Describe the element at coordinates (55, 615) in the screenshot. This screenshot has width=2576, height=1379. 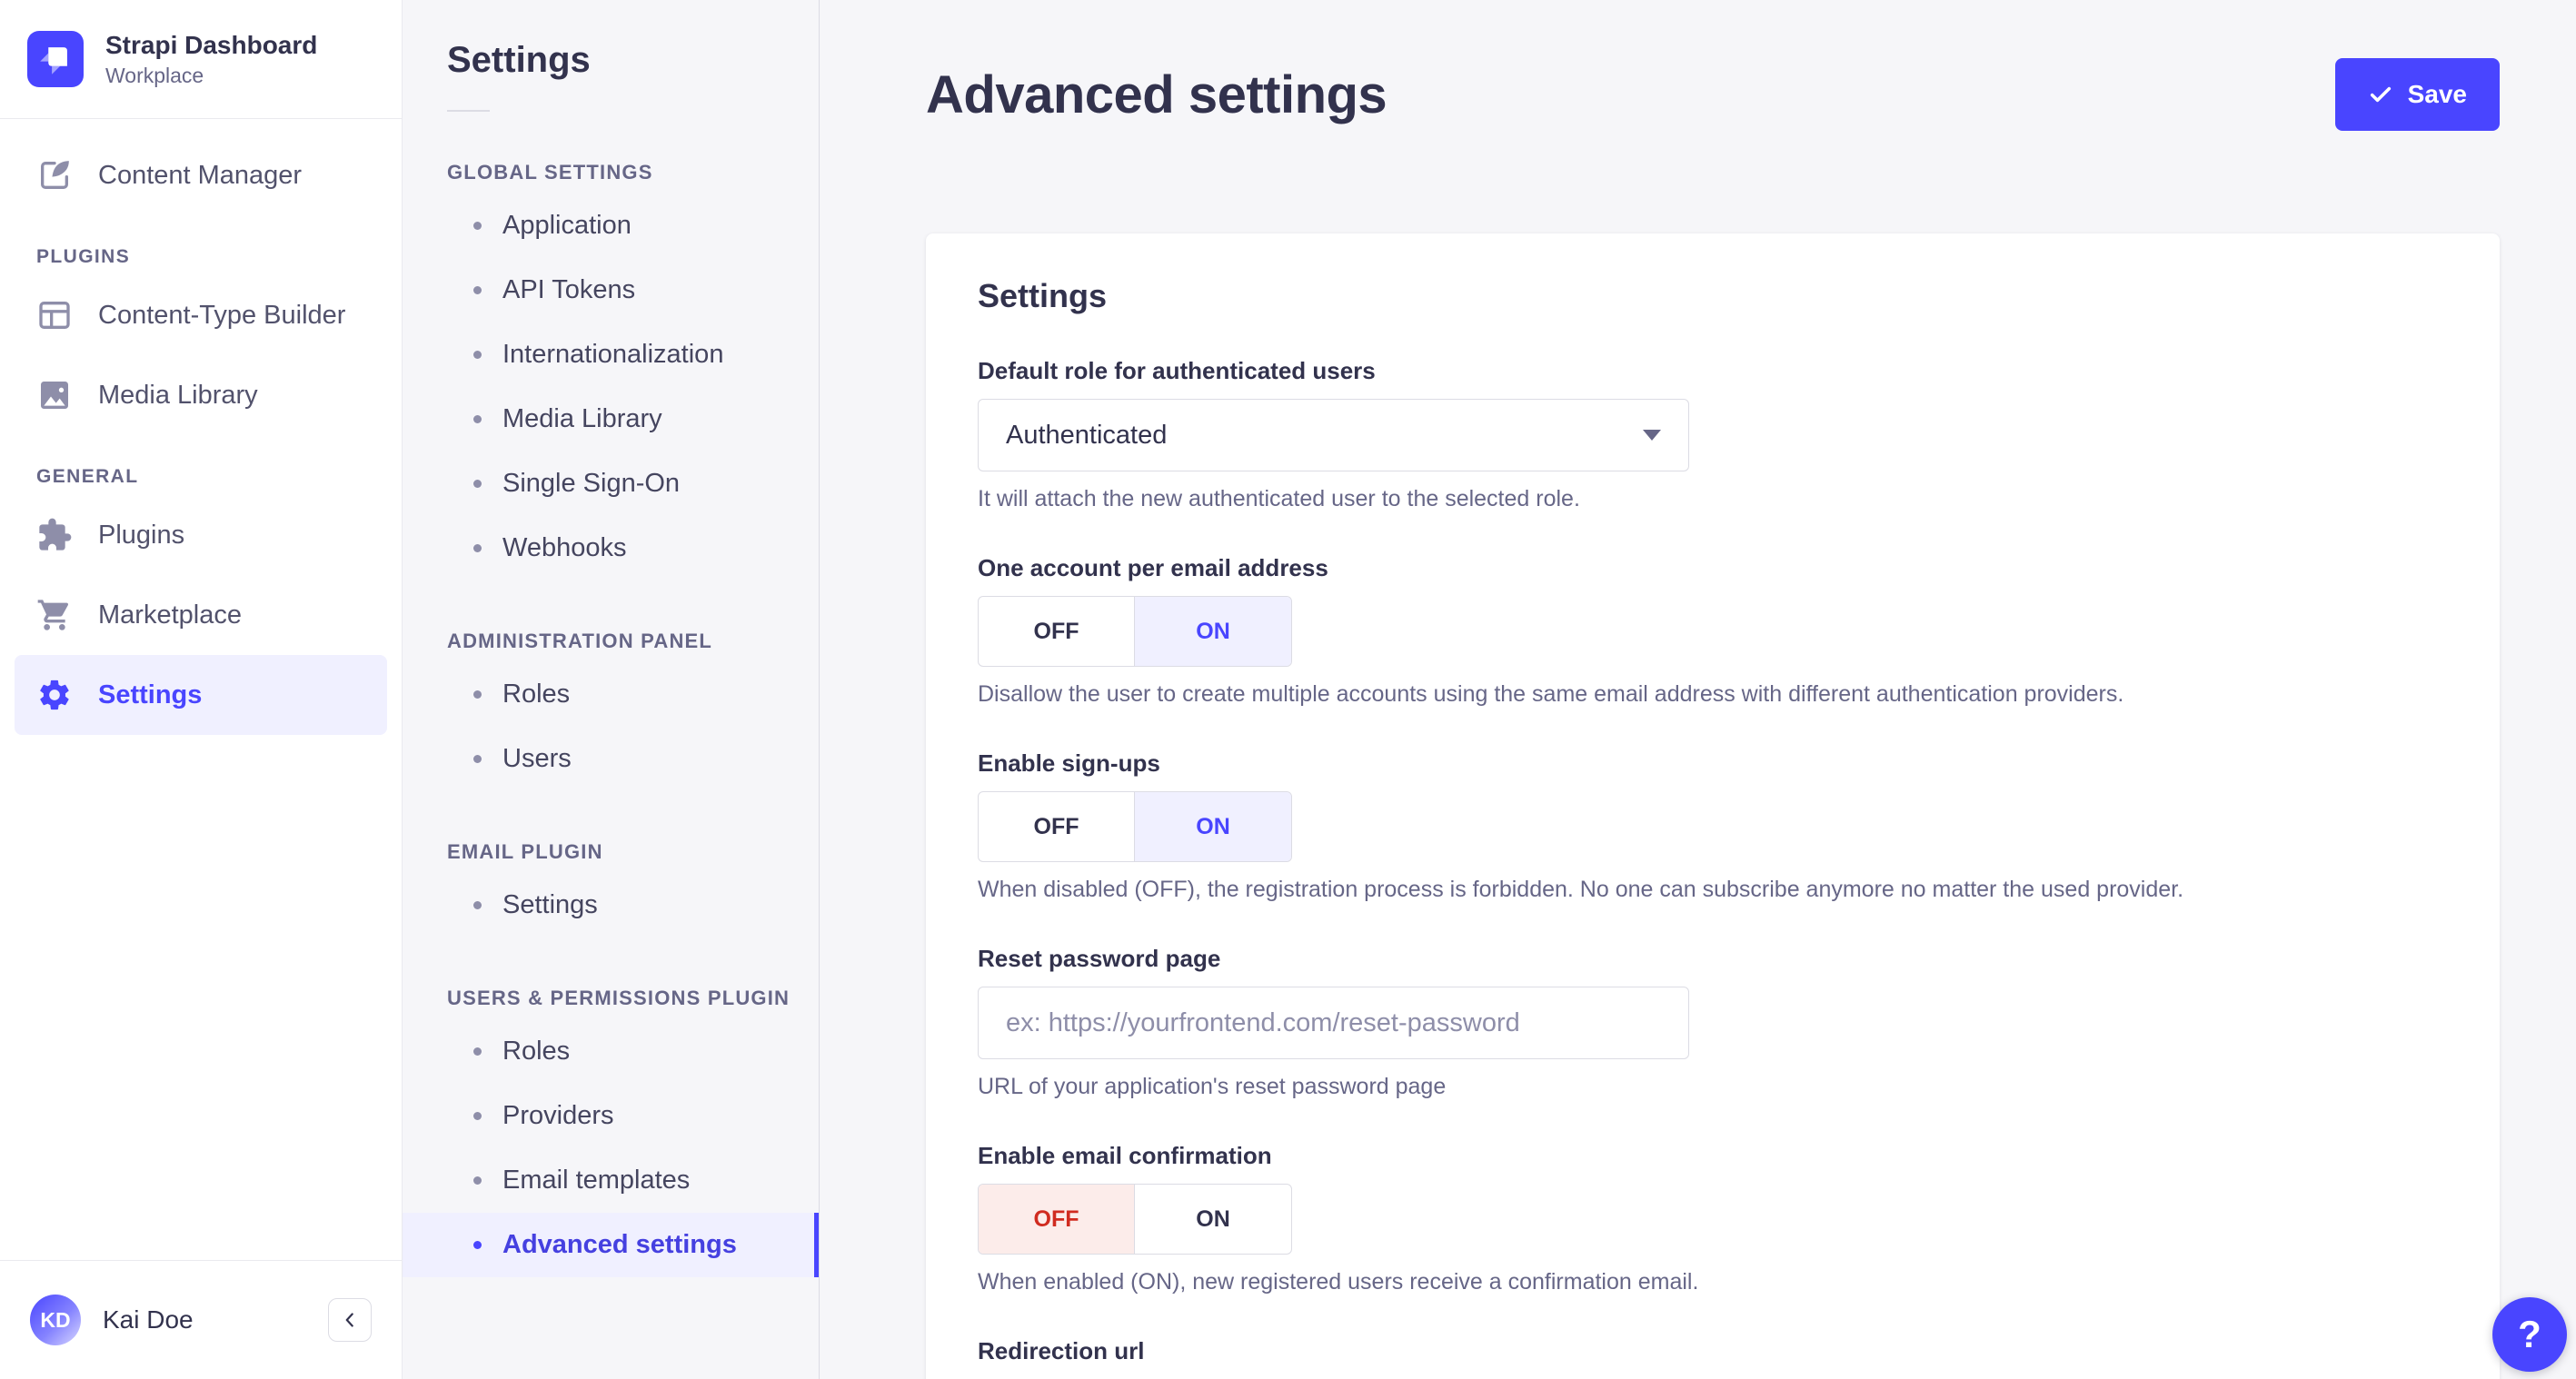
I see `cart-icon` at that location.